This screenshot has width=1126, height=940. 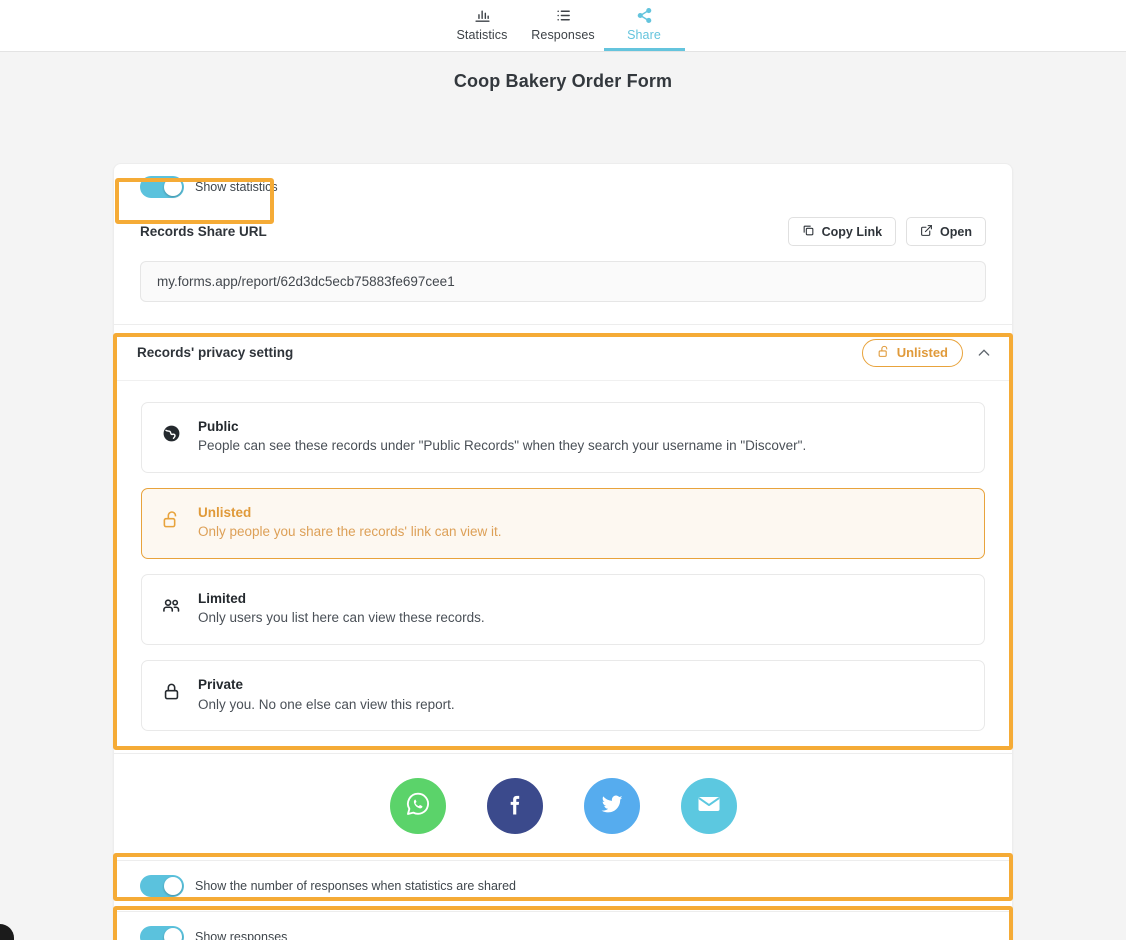 I want to click on open-button: Open, so click(x=946, y=231).